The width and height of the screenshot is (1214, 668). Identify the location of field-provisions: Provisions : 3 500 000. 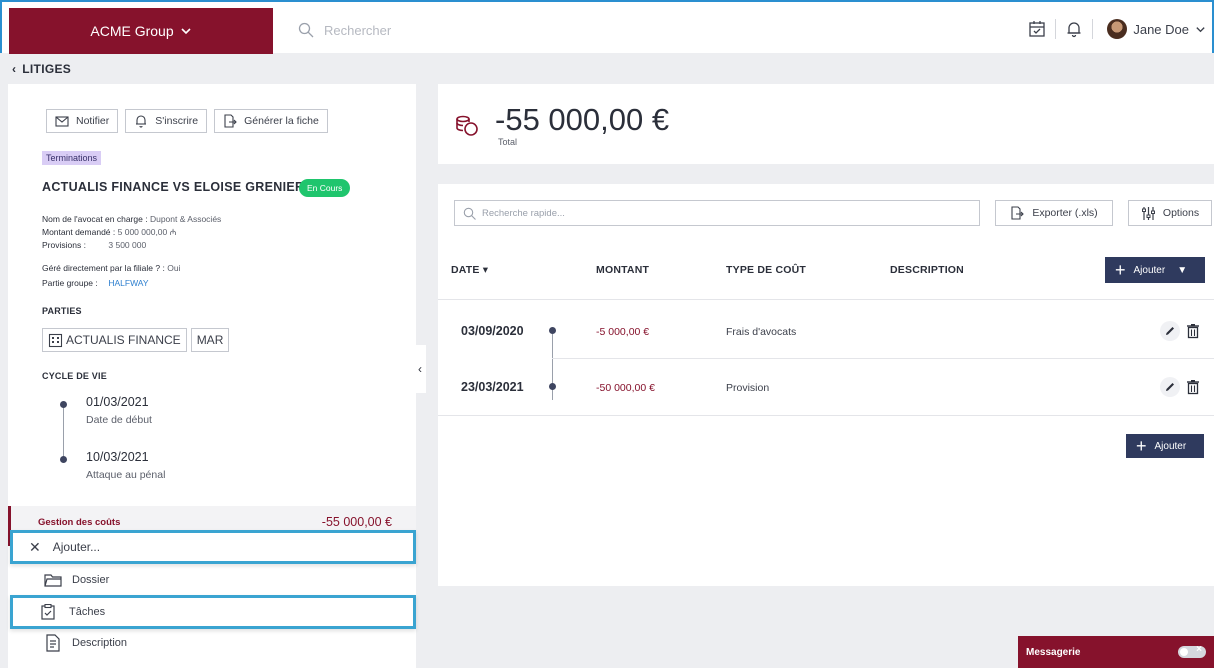
(94, 245).